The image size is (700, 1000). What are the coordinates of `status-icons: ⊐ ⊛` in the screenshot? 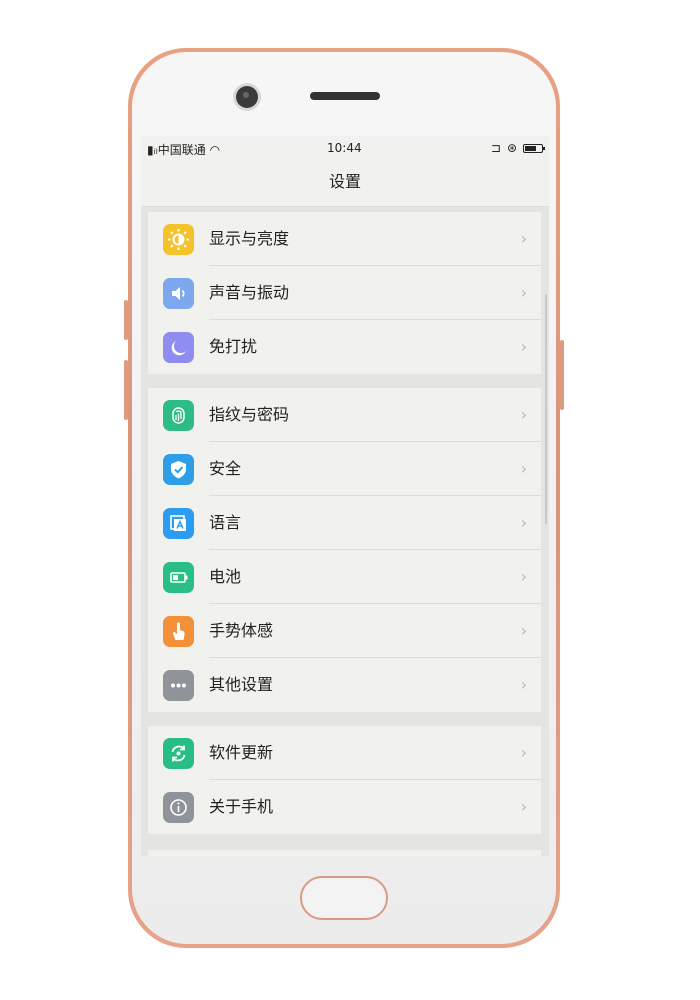 It's located at (517, 148).